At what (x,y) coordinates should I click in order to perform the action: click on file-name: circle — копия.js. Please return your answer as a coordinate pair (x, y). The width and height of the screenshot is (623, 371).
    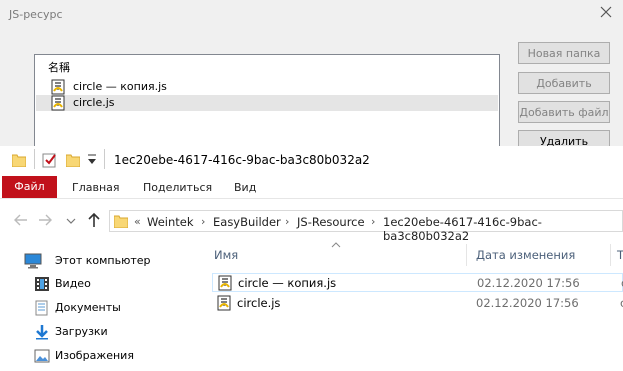
    Looking at the image, I should click on (287, 283).